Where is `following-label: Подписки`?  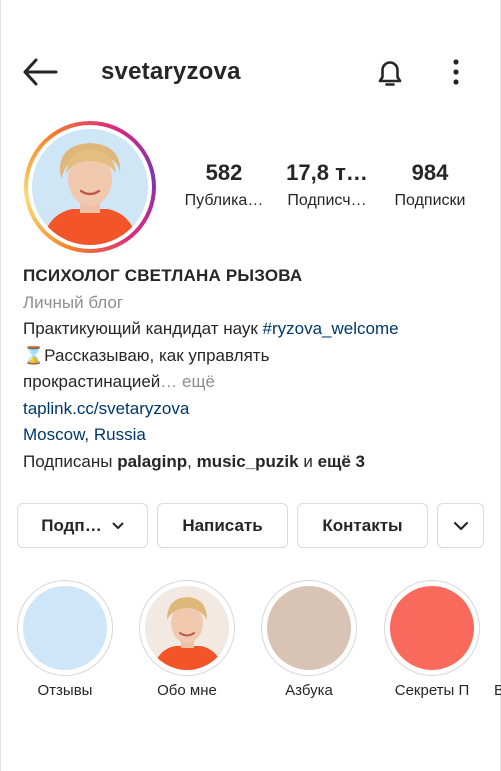
following-label: Подписки is located at coordinates (430, 200).